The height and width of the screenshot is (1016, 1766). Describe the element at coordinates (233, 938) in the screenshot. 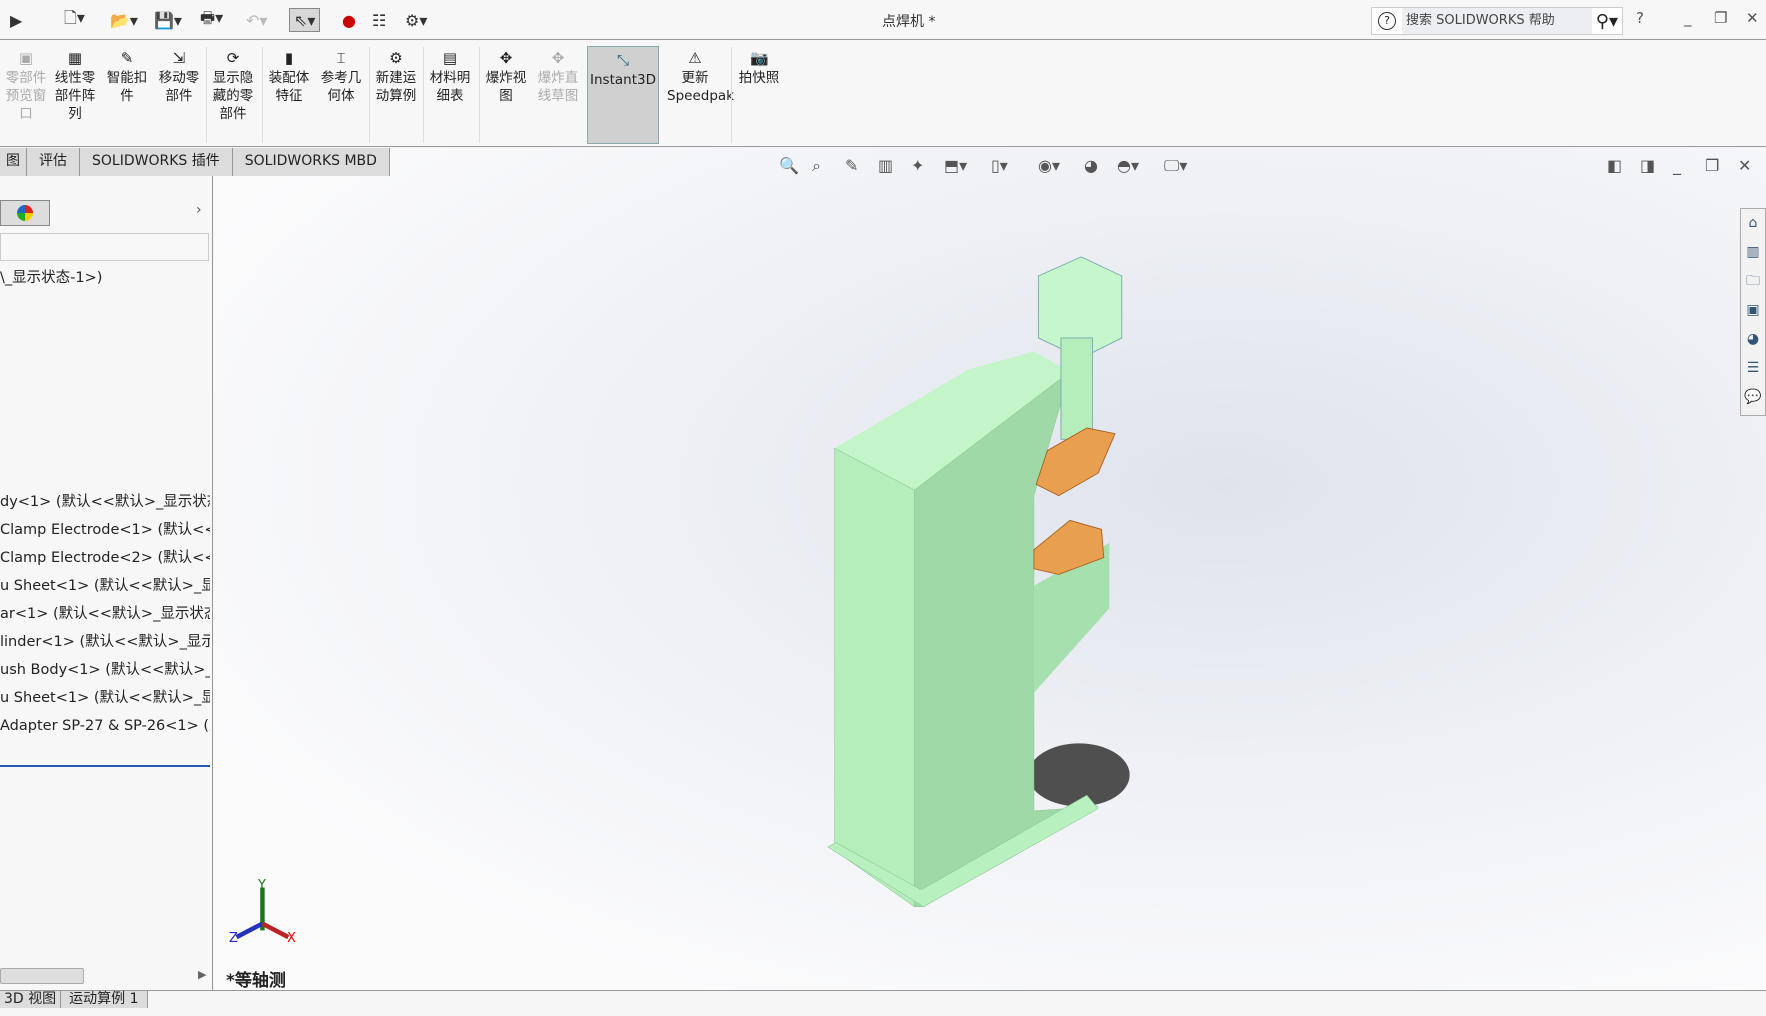

I see `z-axis-label: Z` at that location.